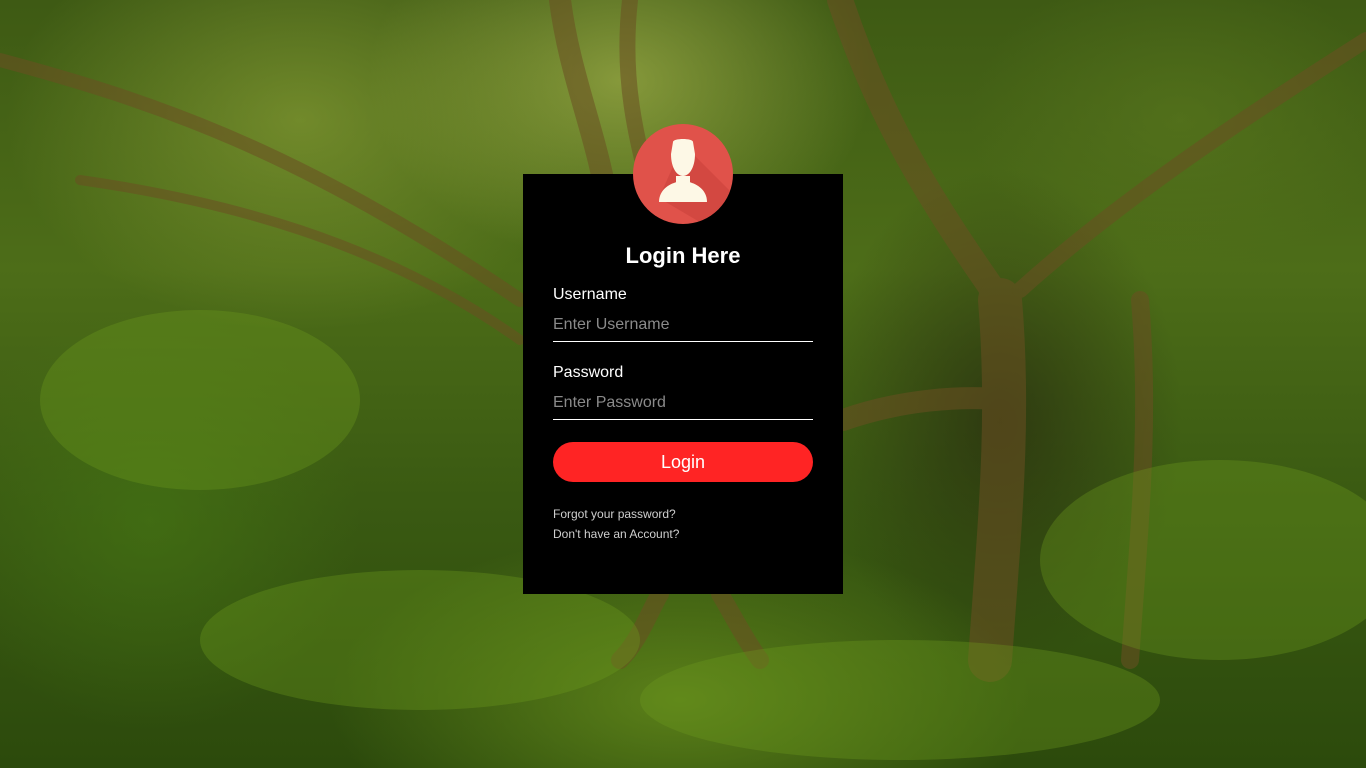 The width and height of the screenshot is (1366, 768). I want to click on forgot-password-link: Forgot your password?, so click(683, 514).